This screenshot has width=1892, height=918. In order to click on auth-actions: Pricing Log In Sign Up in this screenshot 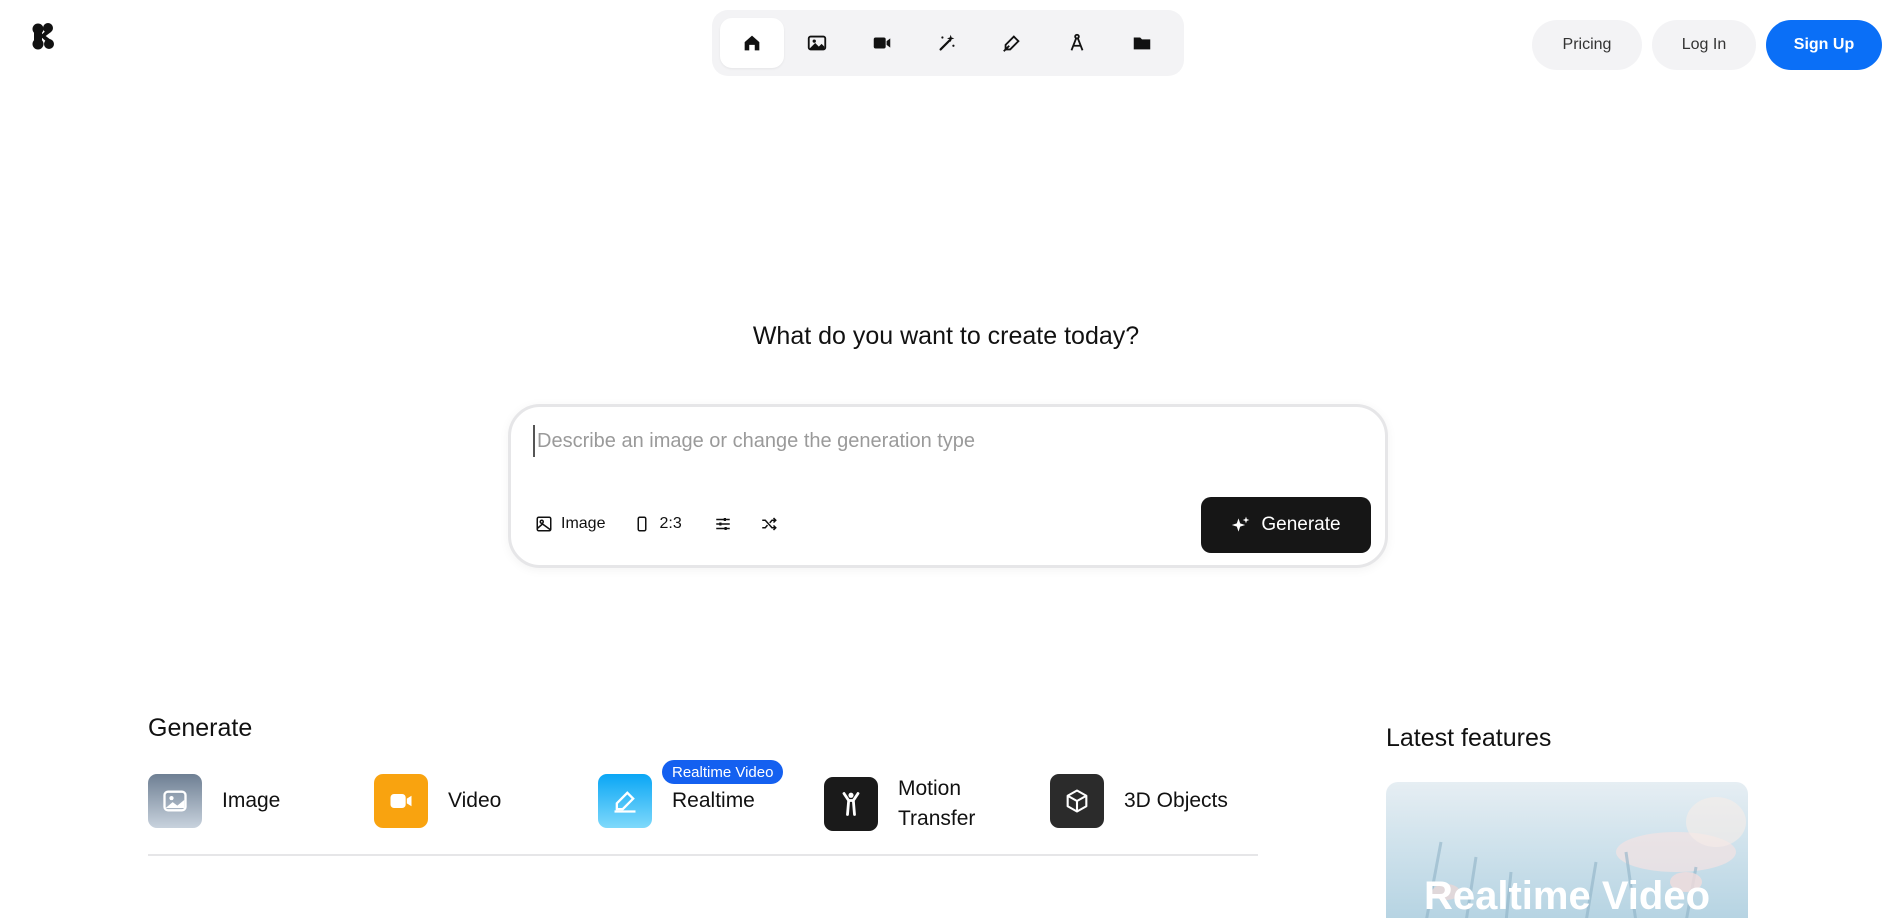, I will do `click(1707, 45)`.